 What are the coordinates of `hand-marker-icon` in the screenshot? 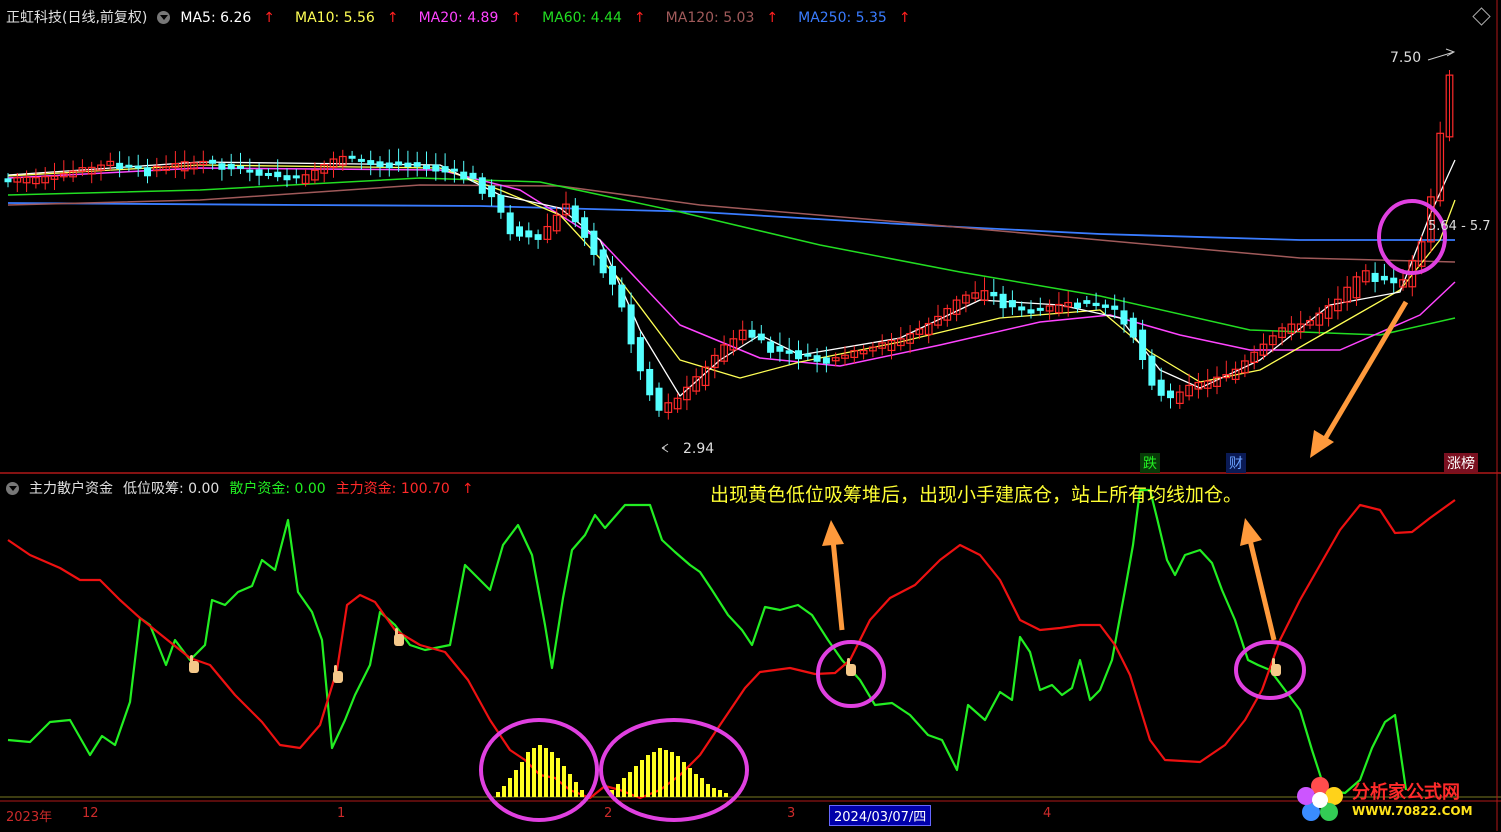 It's located at (194, 664).